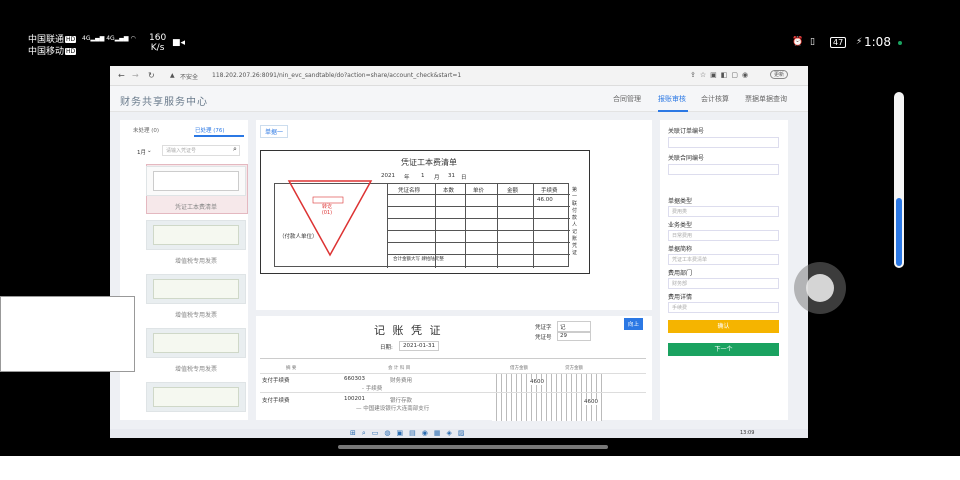 The width and height of the screenshot is (960, 480). I want to click on expense-detail-select: 手续费, so click(723, 307).